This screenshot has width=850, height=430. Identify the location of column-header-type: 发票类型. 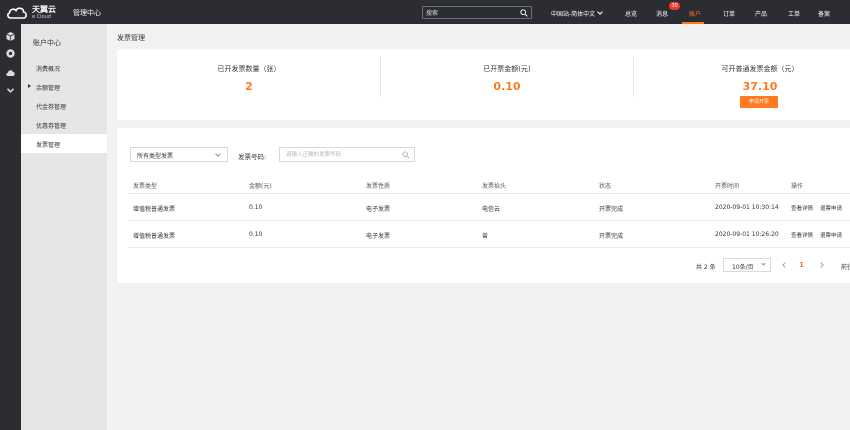
(145, 186).